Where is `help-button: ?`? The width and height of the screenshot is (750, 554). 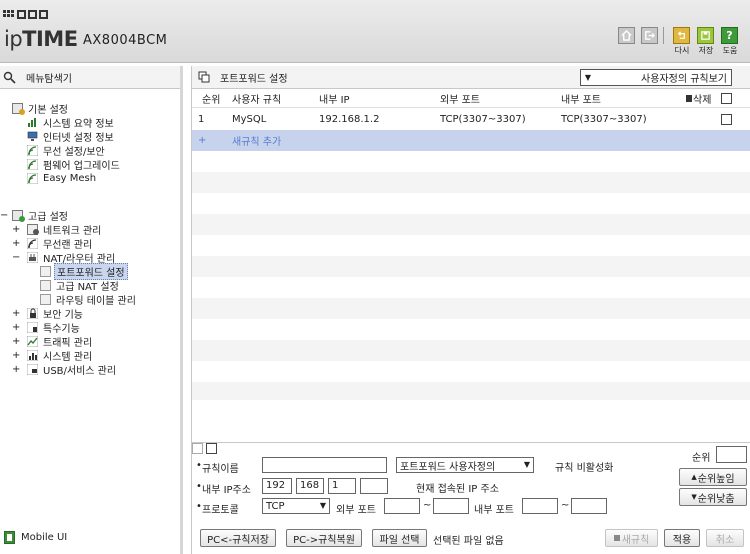 help-button: ? is located at coordinates (729, 35).